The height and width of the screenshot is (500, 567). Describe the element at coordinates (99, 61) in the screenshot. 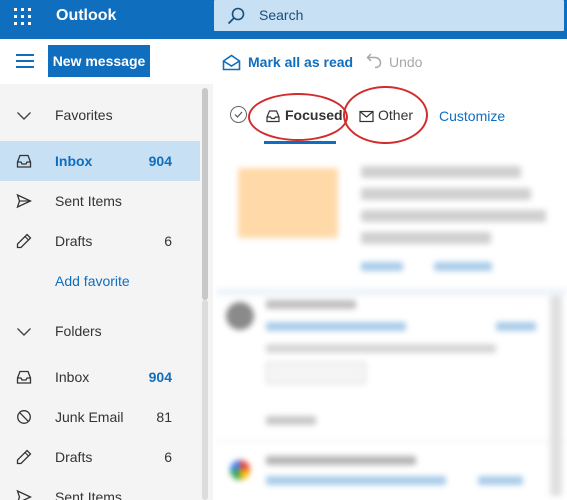

I see `new-message-button: New message` at that location.